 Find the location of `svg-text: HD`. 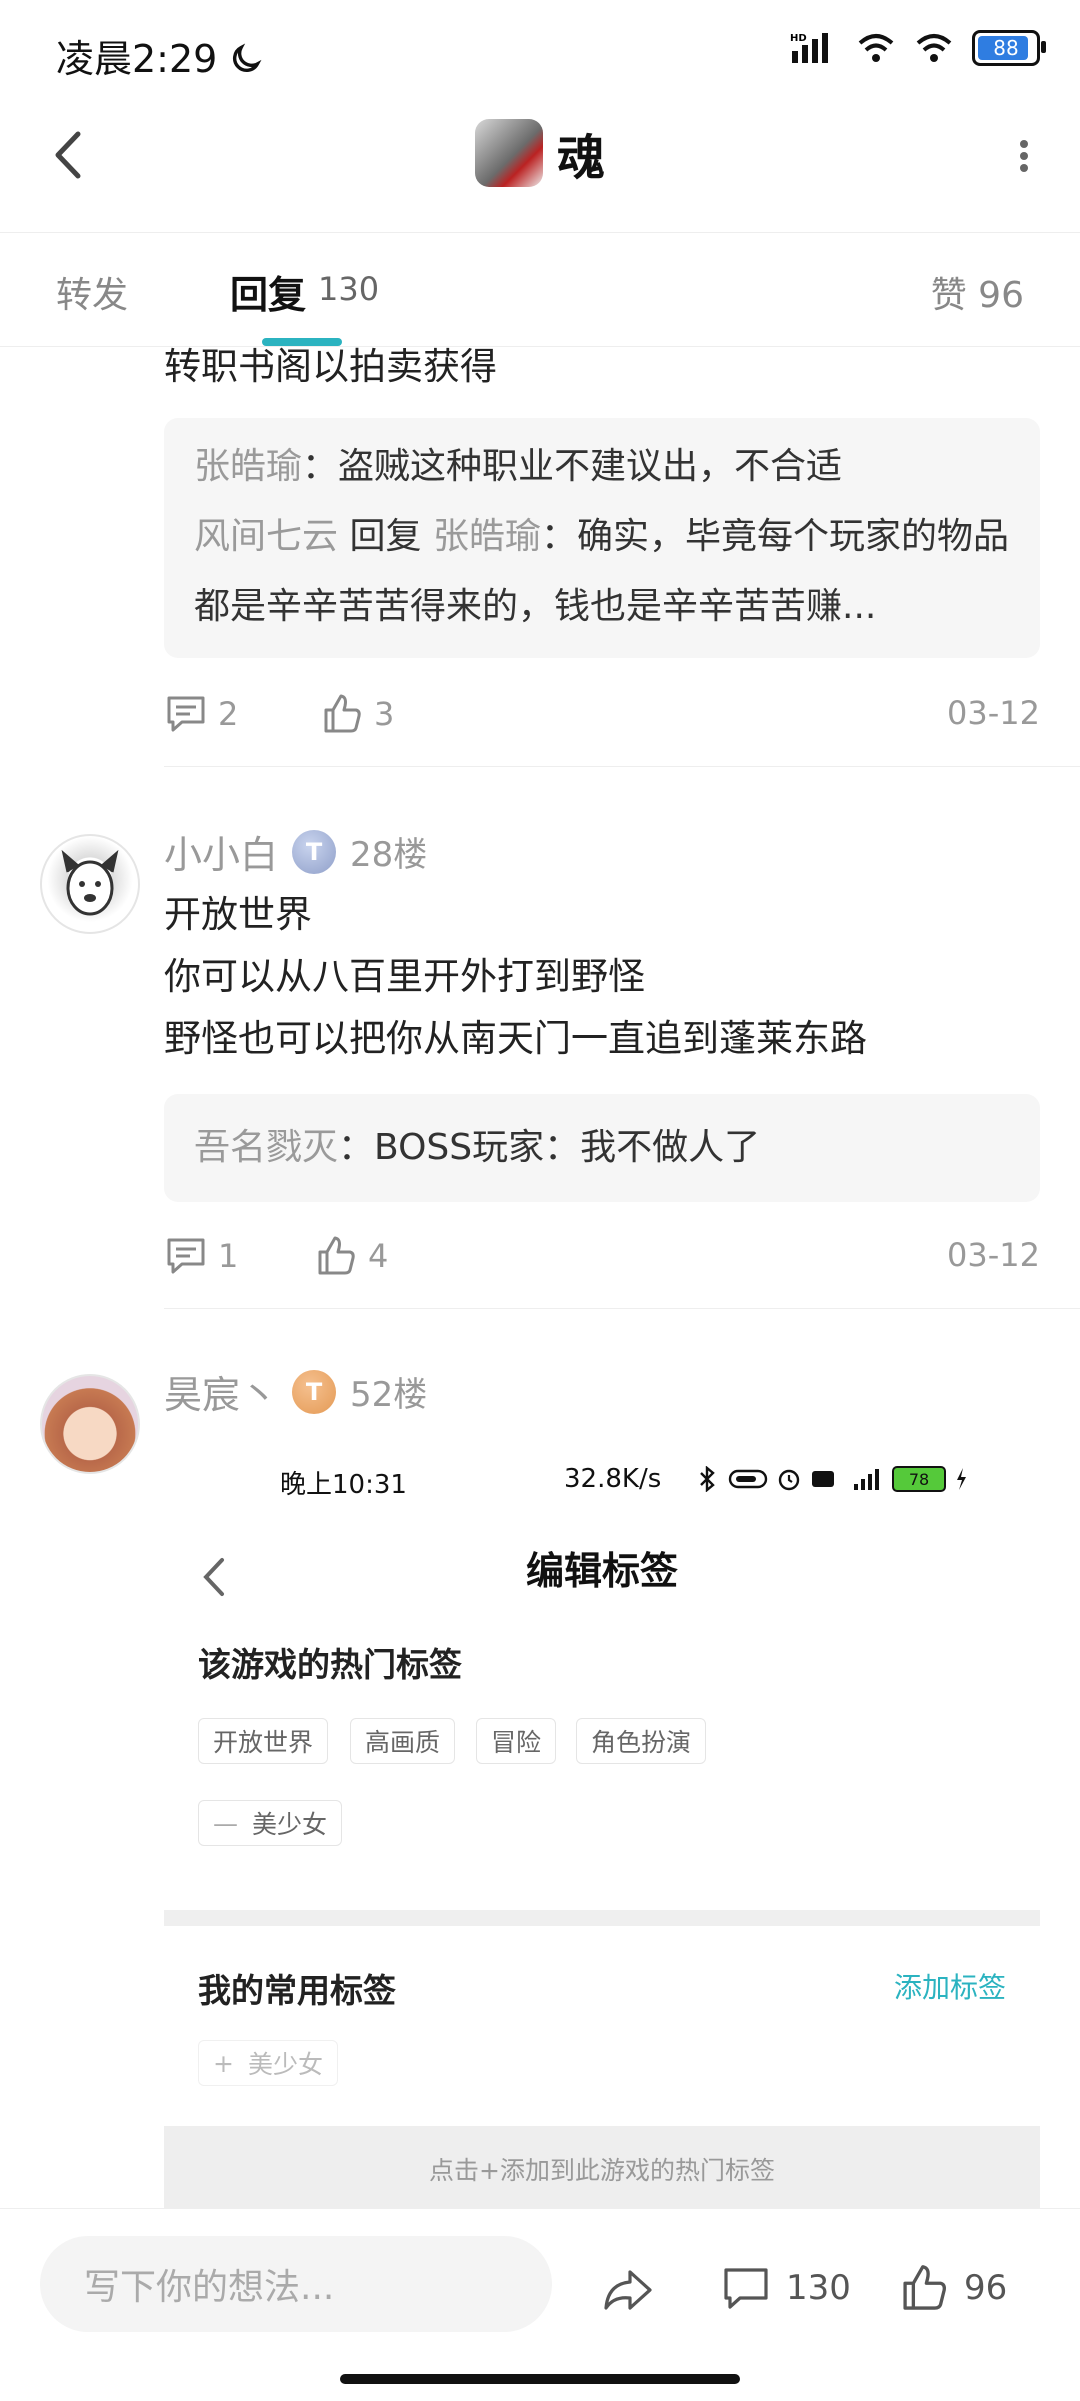

svg-text: HD is located at coordinates (798, 38).